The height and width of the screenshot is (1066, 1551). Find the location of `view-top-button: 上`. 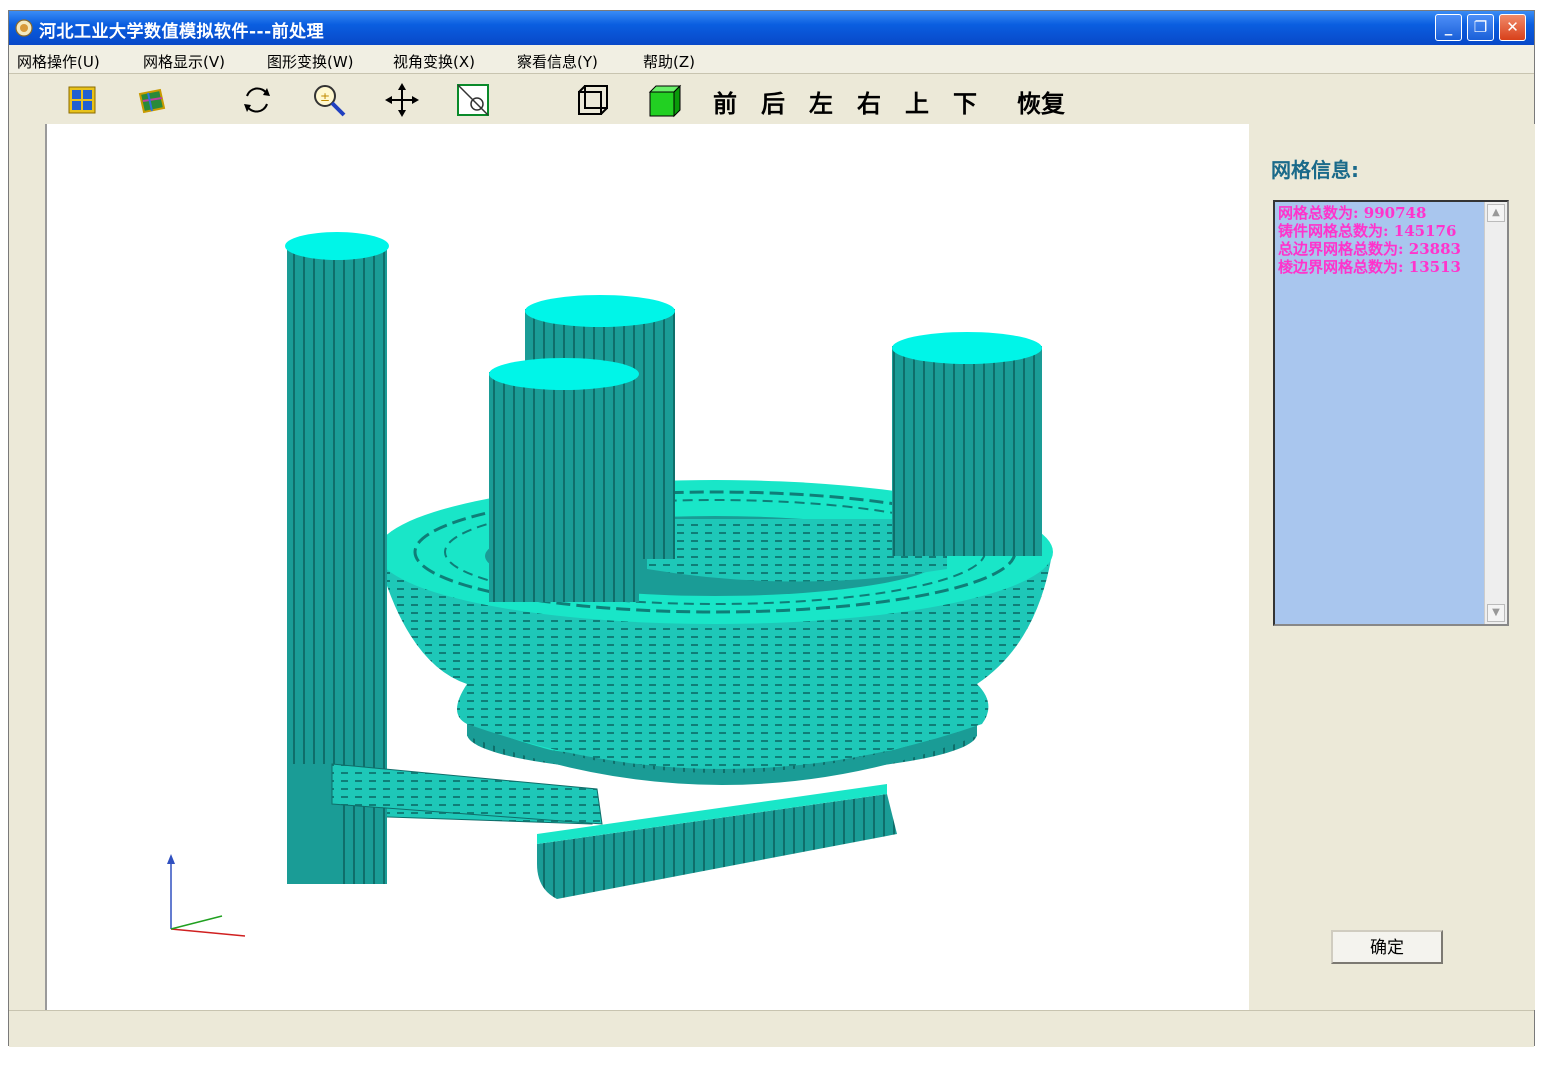

view-top-button: 上 is located at coordinates (917, 101).